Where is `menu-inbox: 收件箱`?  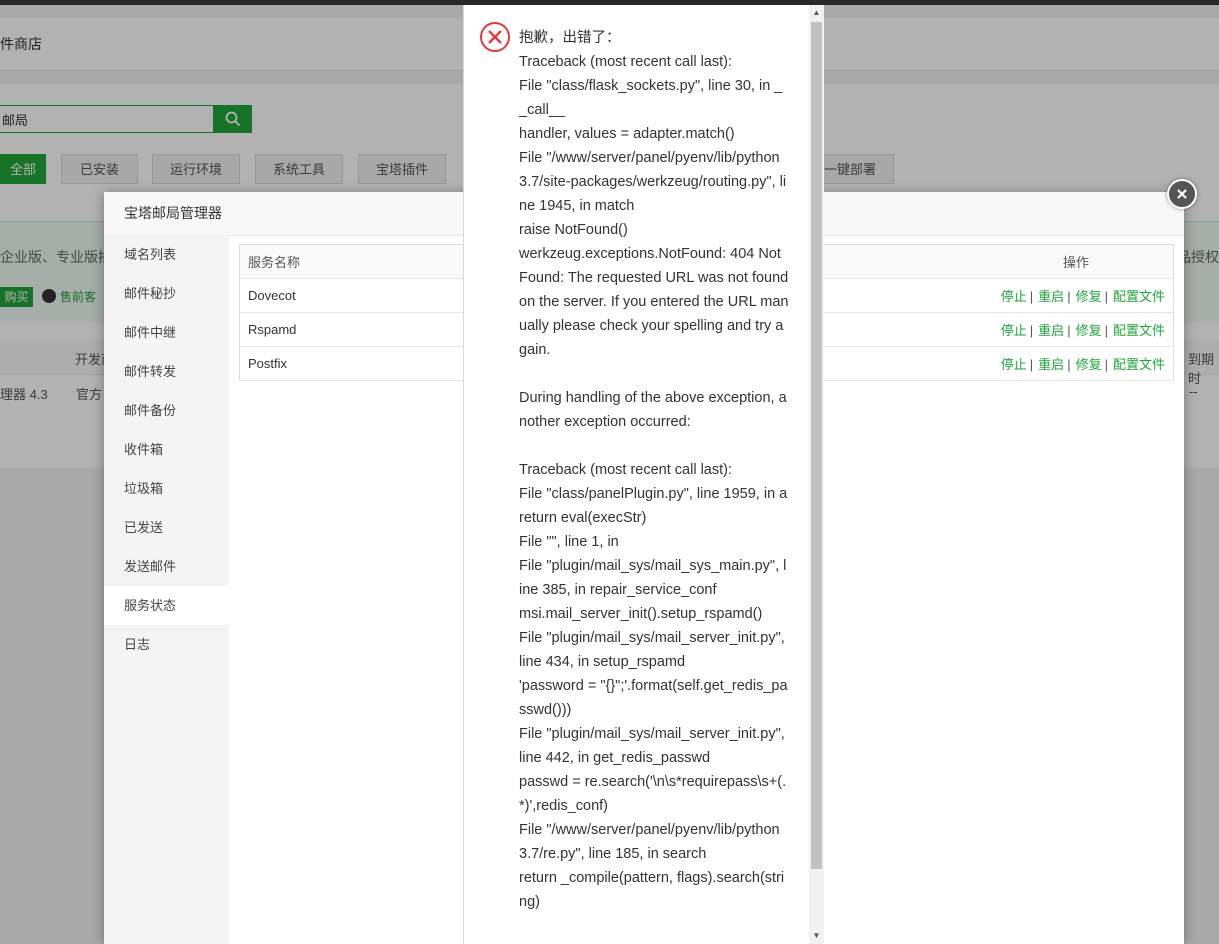 menu-inbox: 收件箱 is located at coordinates (166, 449).